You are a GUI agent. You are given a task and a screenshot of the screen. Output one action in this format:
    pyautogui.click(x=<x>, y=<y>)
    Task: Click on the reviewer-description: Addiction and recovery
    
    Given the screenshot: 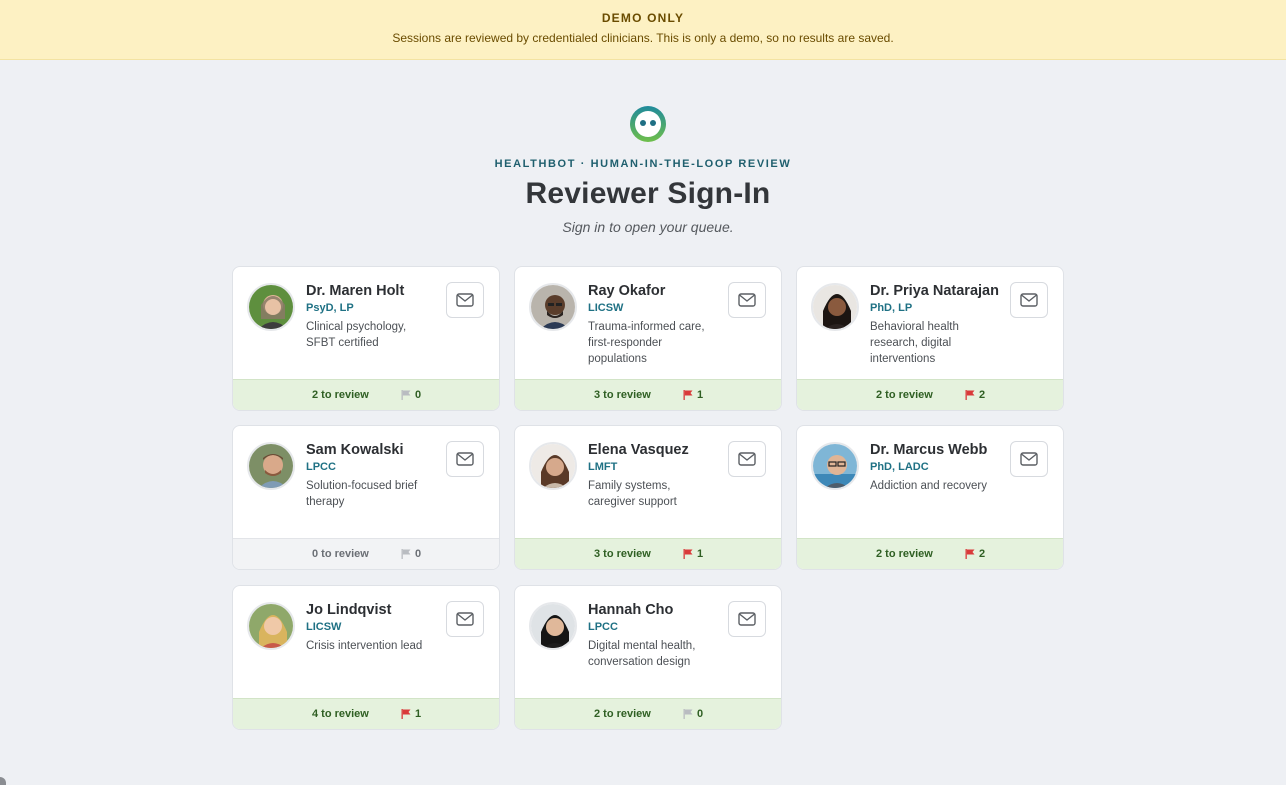 What is the action you would take?
    pyautogui.click(x=928, y=486)
    